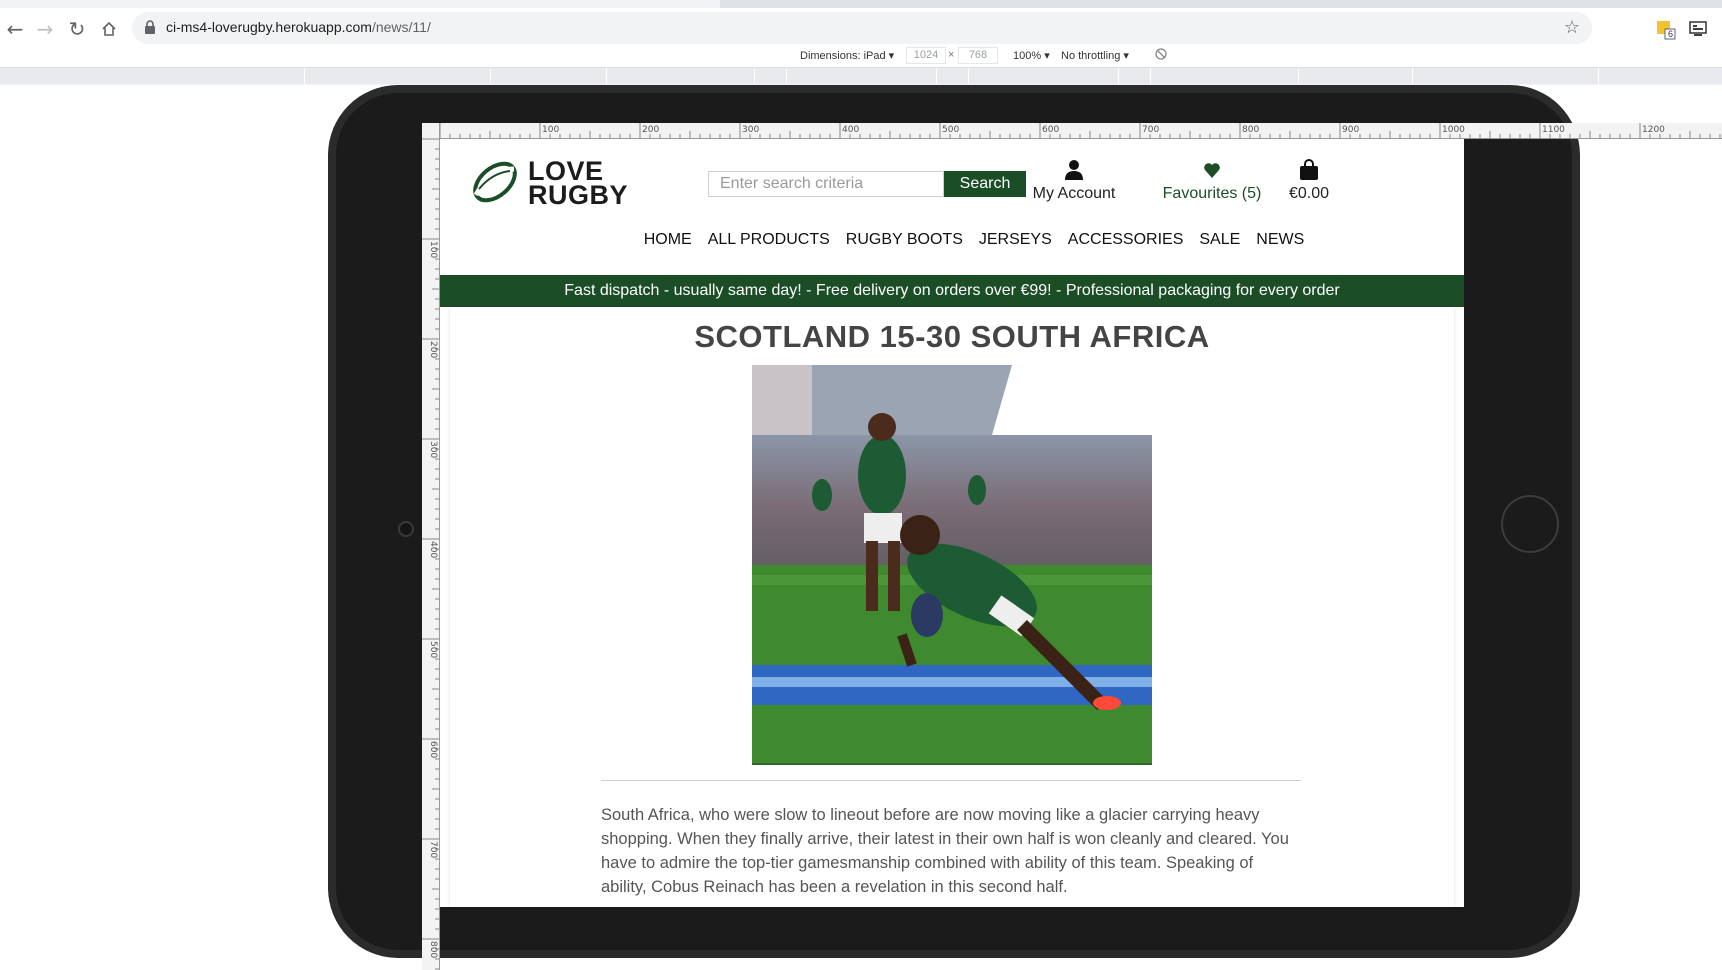 Image resolution: width=1722 pixels, height=970 pixels. I want to click on device-bottom-bezel, so click(952, 928).